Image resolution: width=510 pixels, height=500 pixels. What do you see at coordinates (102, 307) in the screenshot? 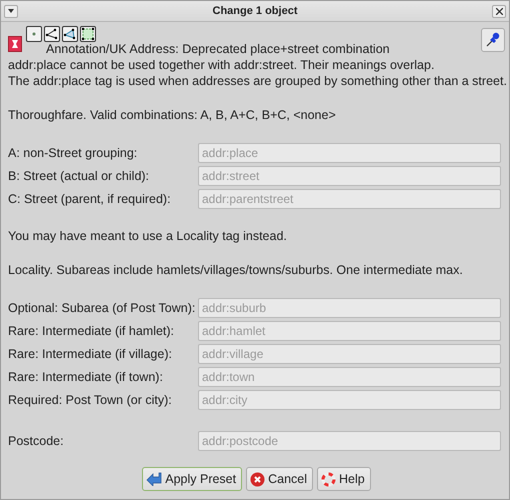
I see `field-label: Optional: Subarea (of Post Town):` at bounding box center [102, 307].